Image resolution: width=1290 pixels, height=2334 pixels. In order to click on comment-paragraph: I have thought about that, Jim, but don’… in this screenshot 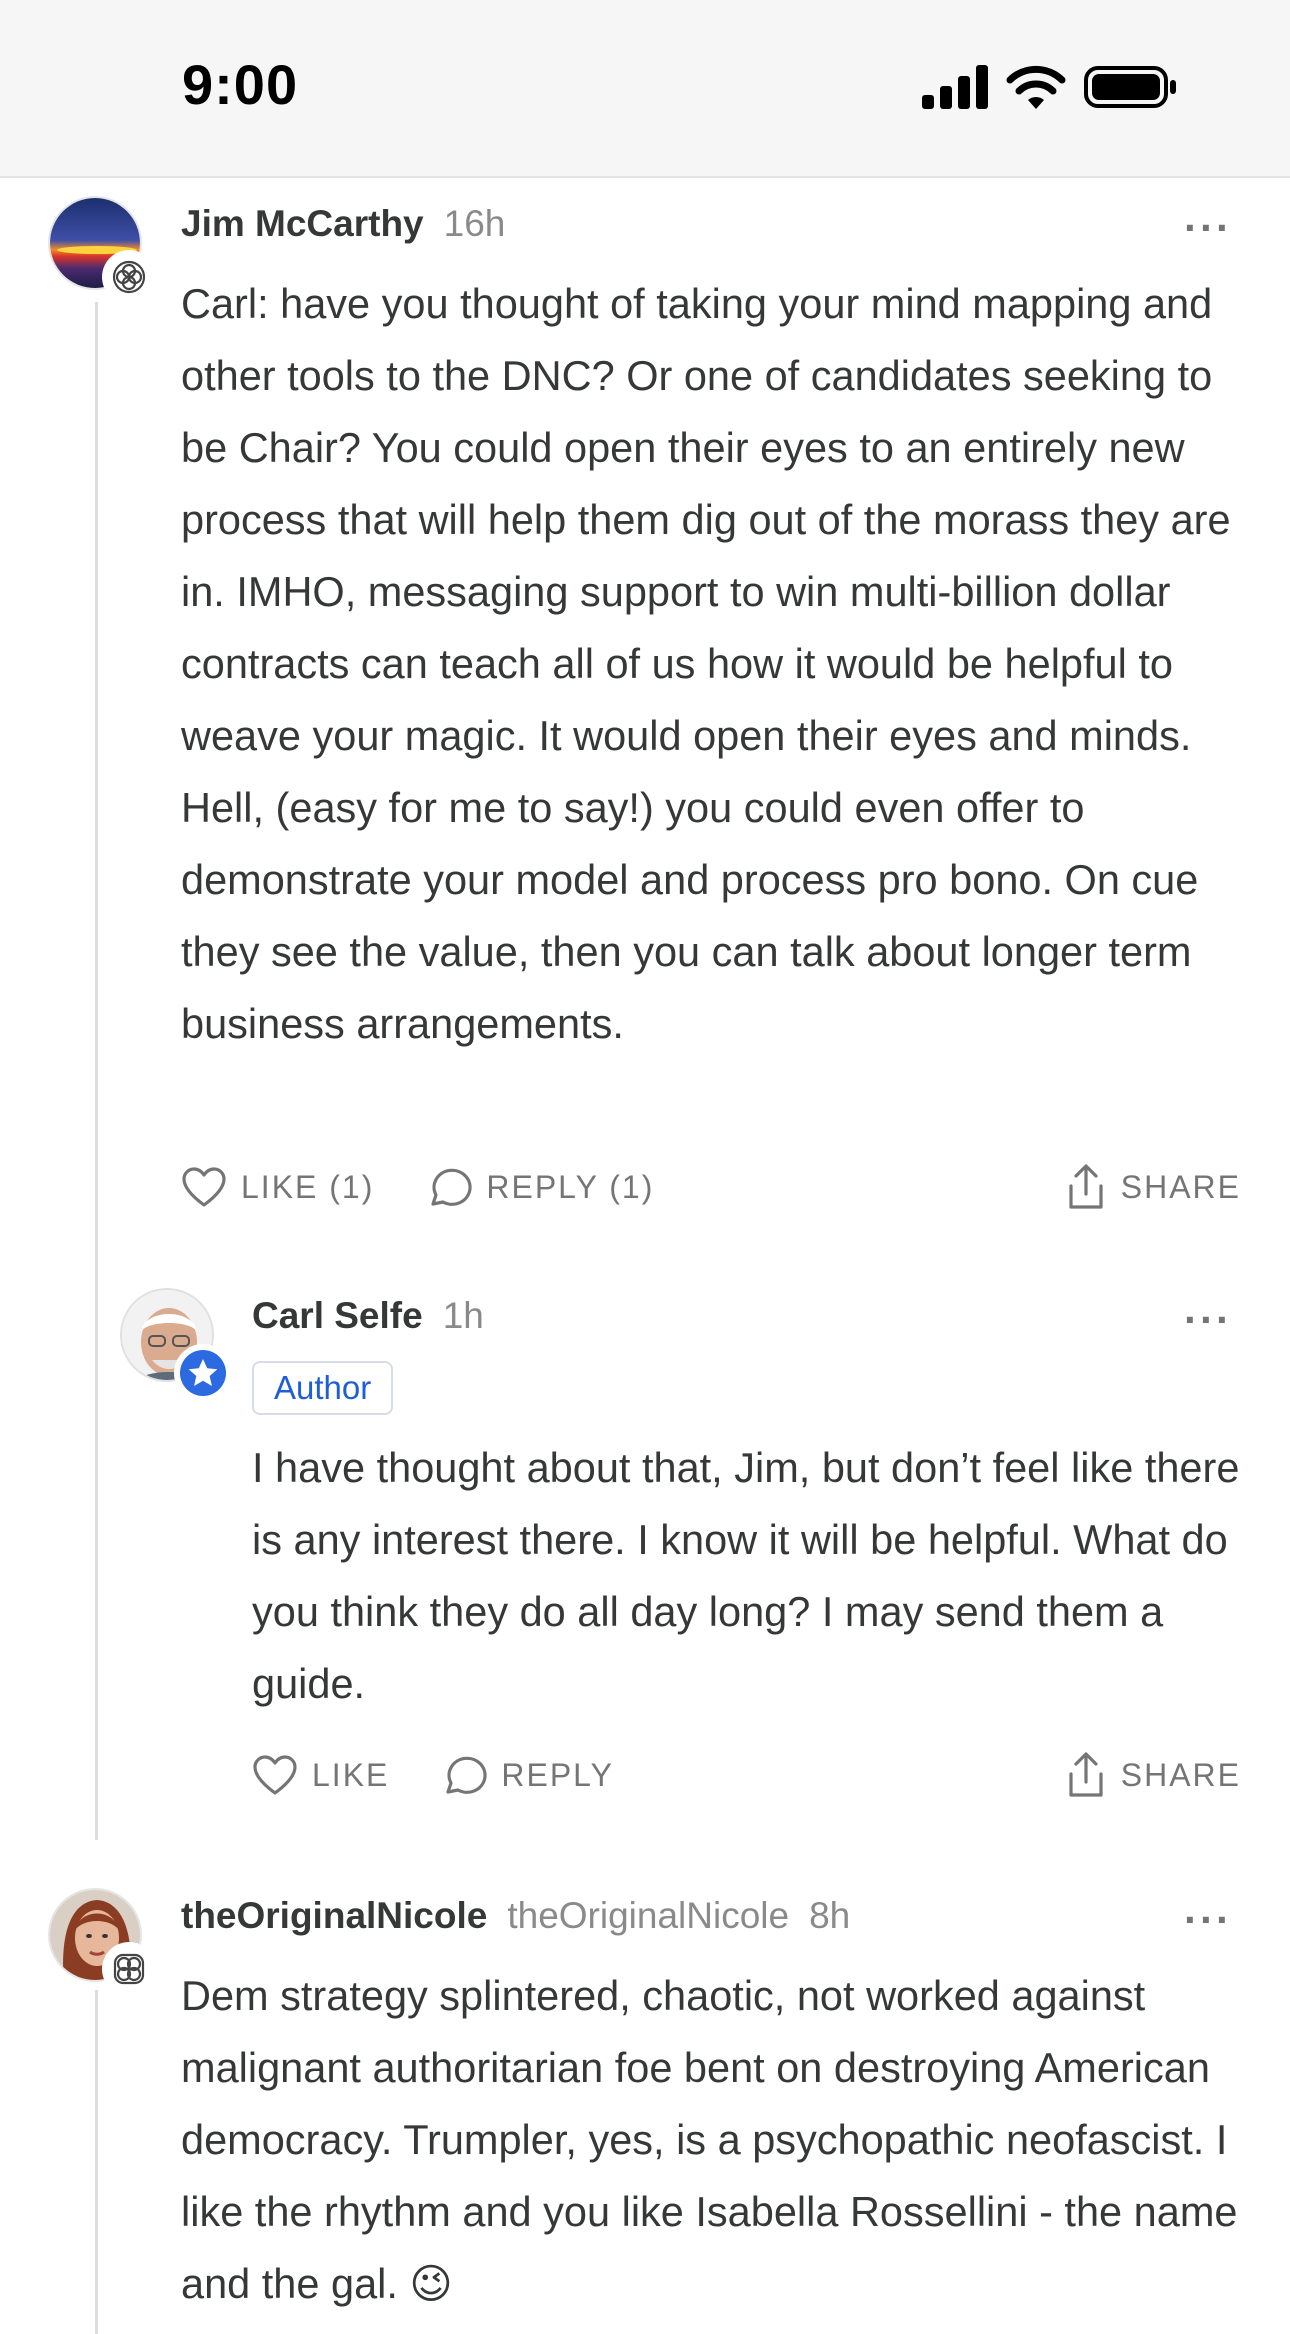, I will do `click(746, 1575)`.